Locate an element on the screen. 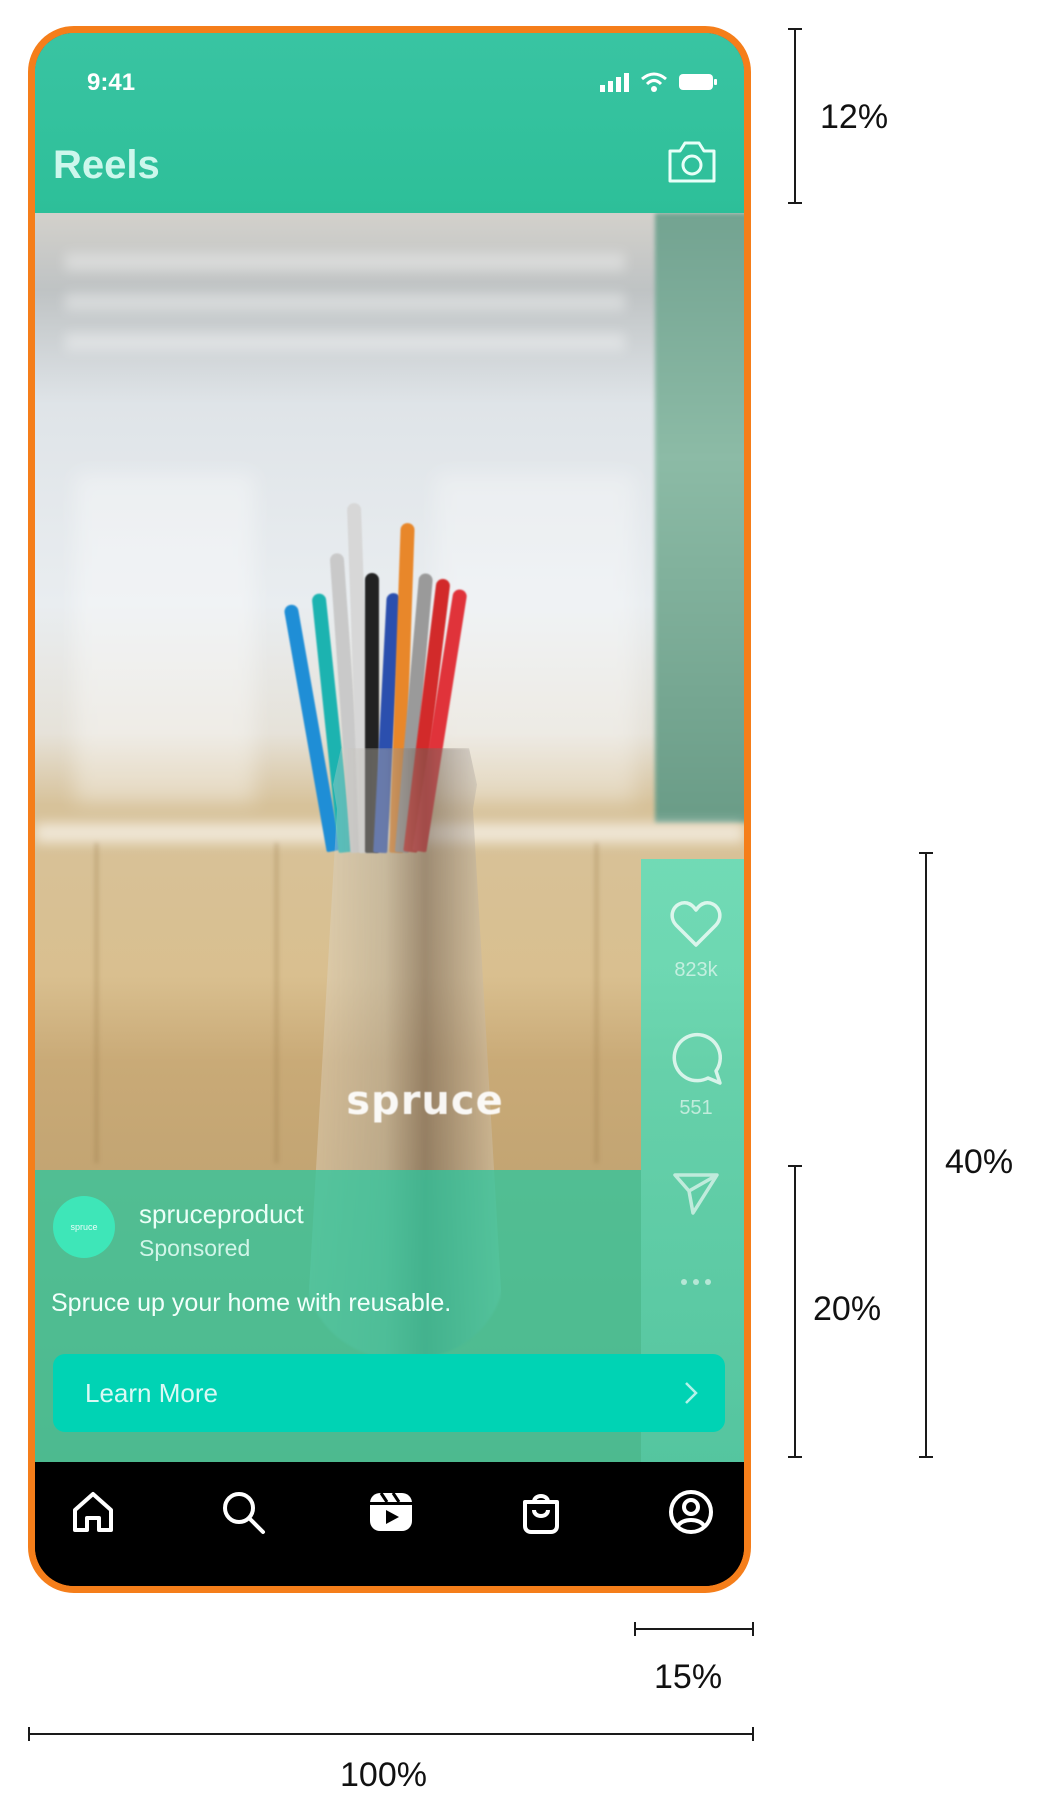  shelf-decoration is located at coordinates (699, 518).